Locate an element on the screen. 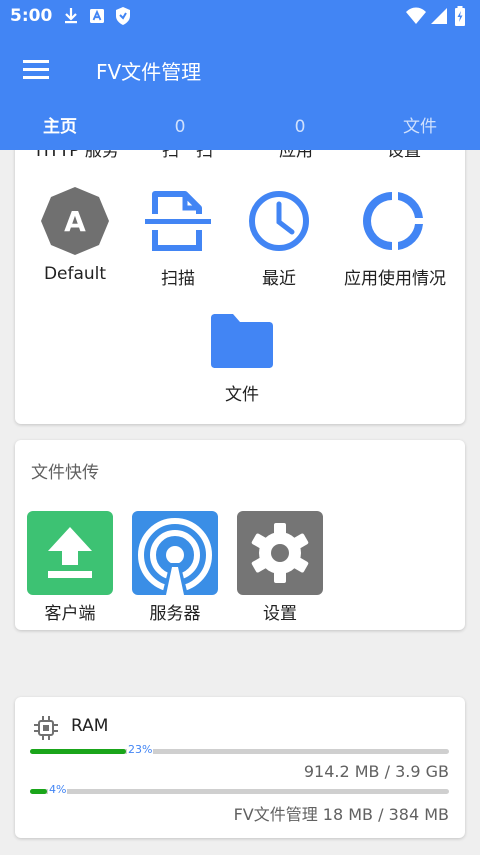  tool-app-usage-label: 应用使用情况 is located at coordinates (395, 279).